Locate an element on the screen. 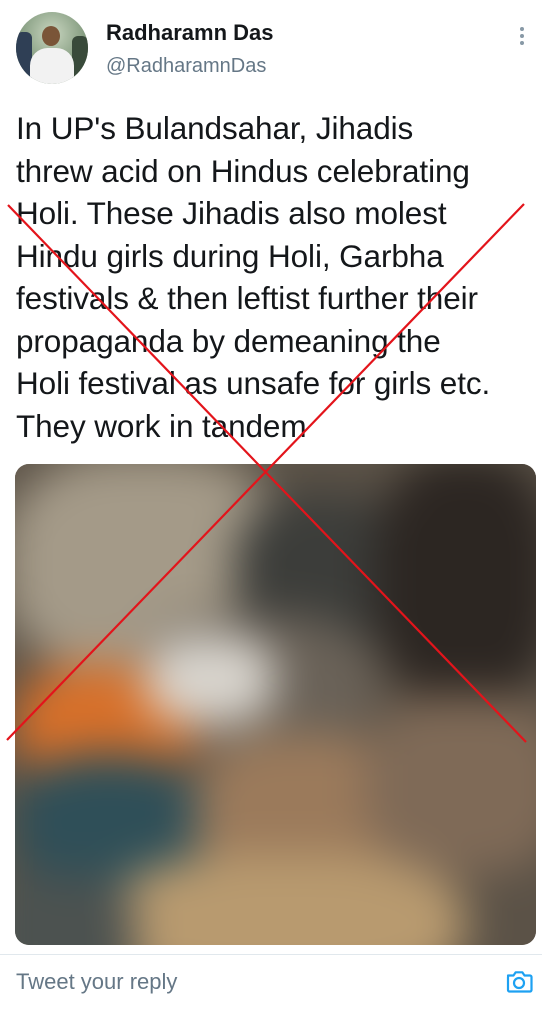  avatar-person-face is located at coordinates (51, 36).